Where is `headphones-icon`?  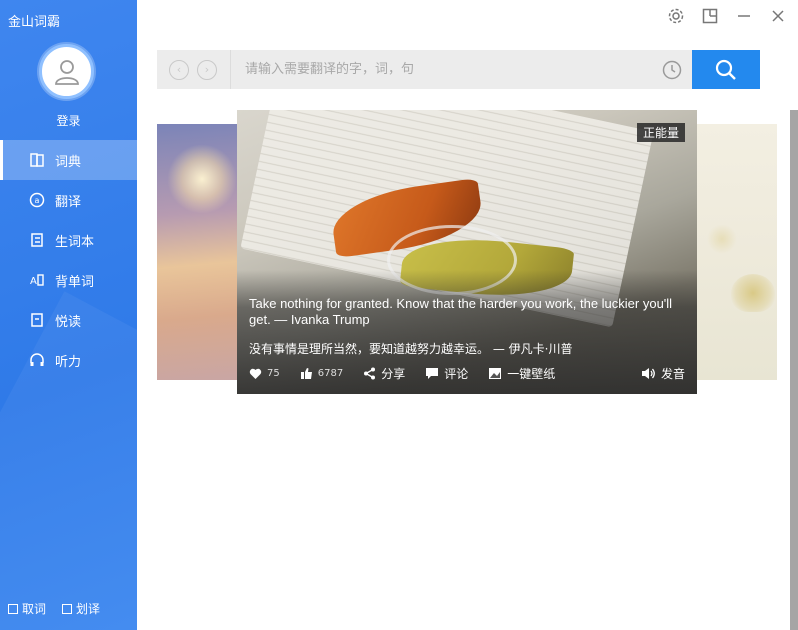 headphones-icon is located at coordinates (37, 360).